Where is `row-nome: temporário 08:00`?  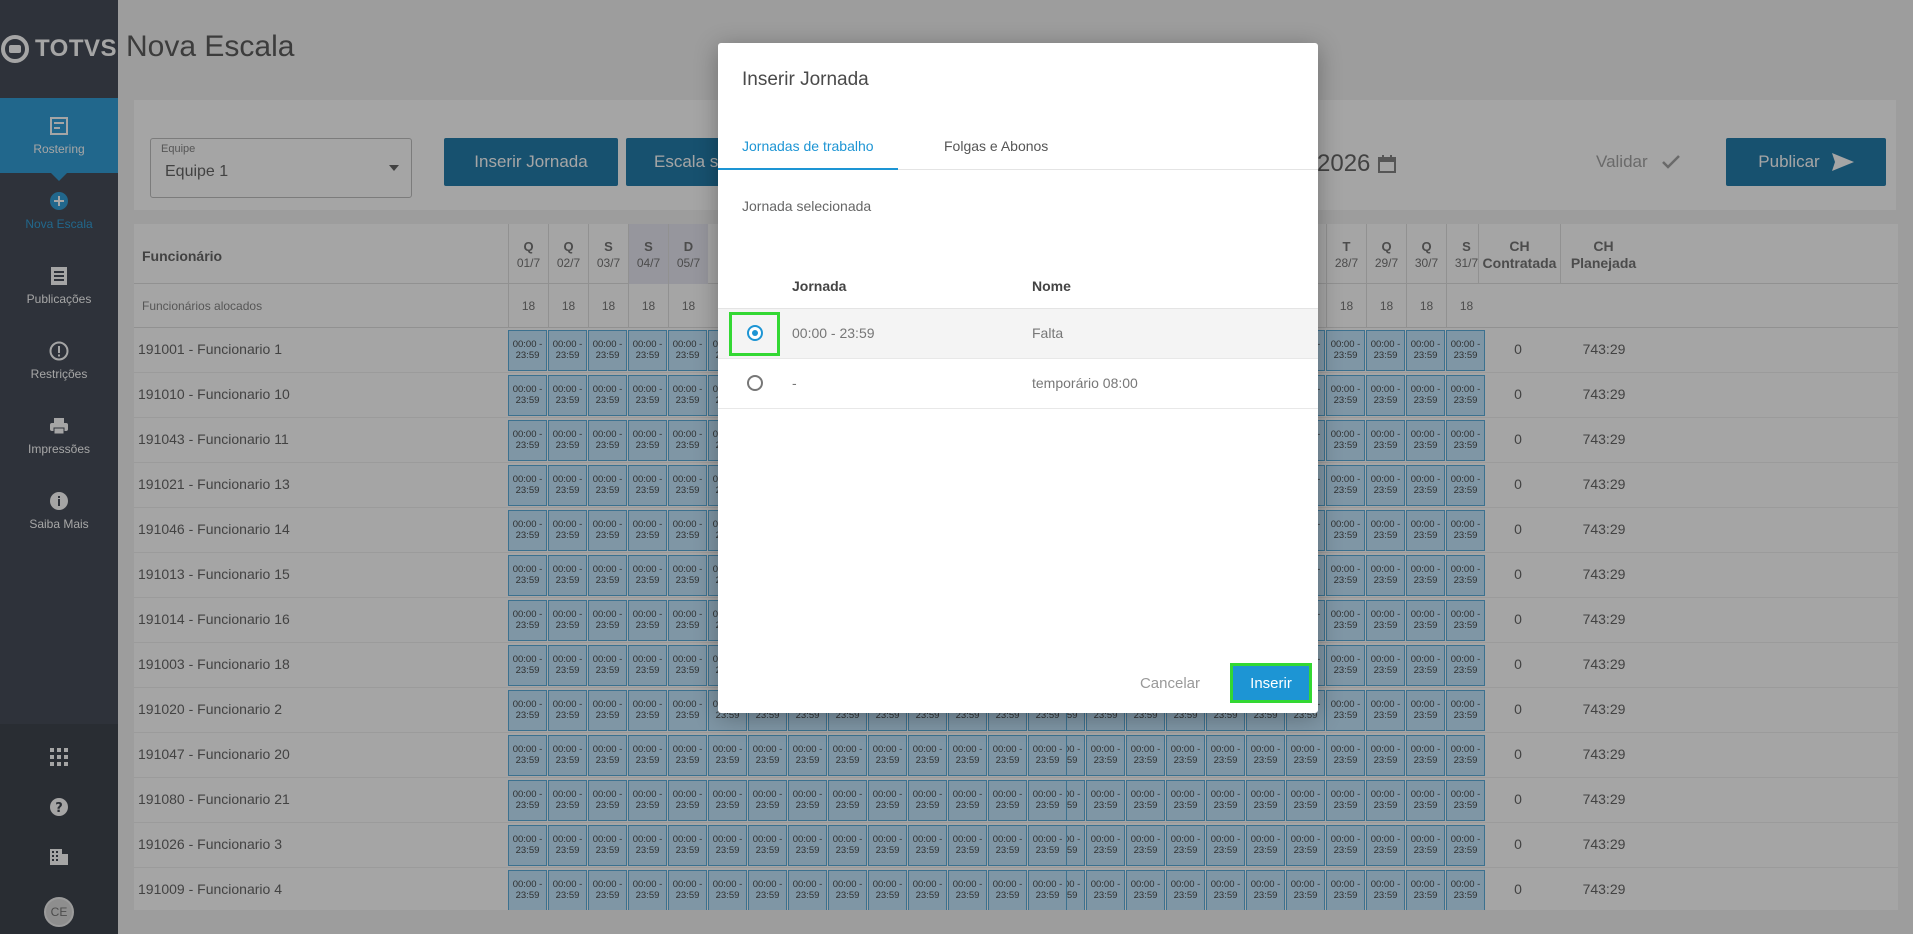
row-nome: temporário 08:00 is located at coordinates (1085, 383).